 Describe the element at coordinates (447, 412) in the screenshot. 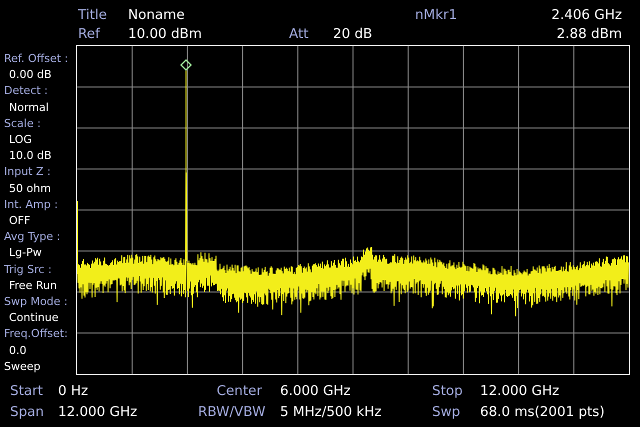

I see `parameter-label: Swp` at that location.